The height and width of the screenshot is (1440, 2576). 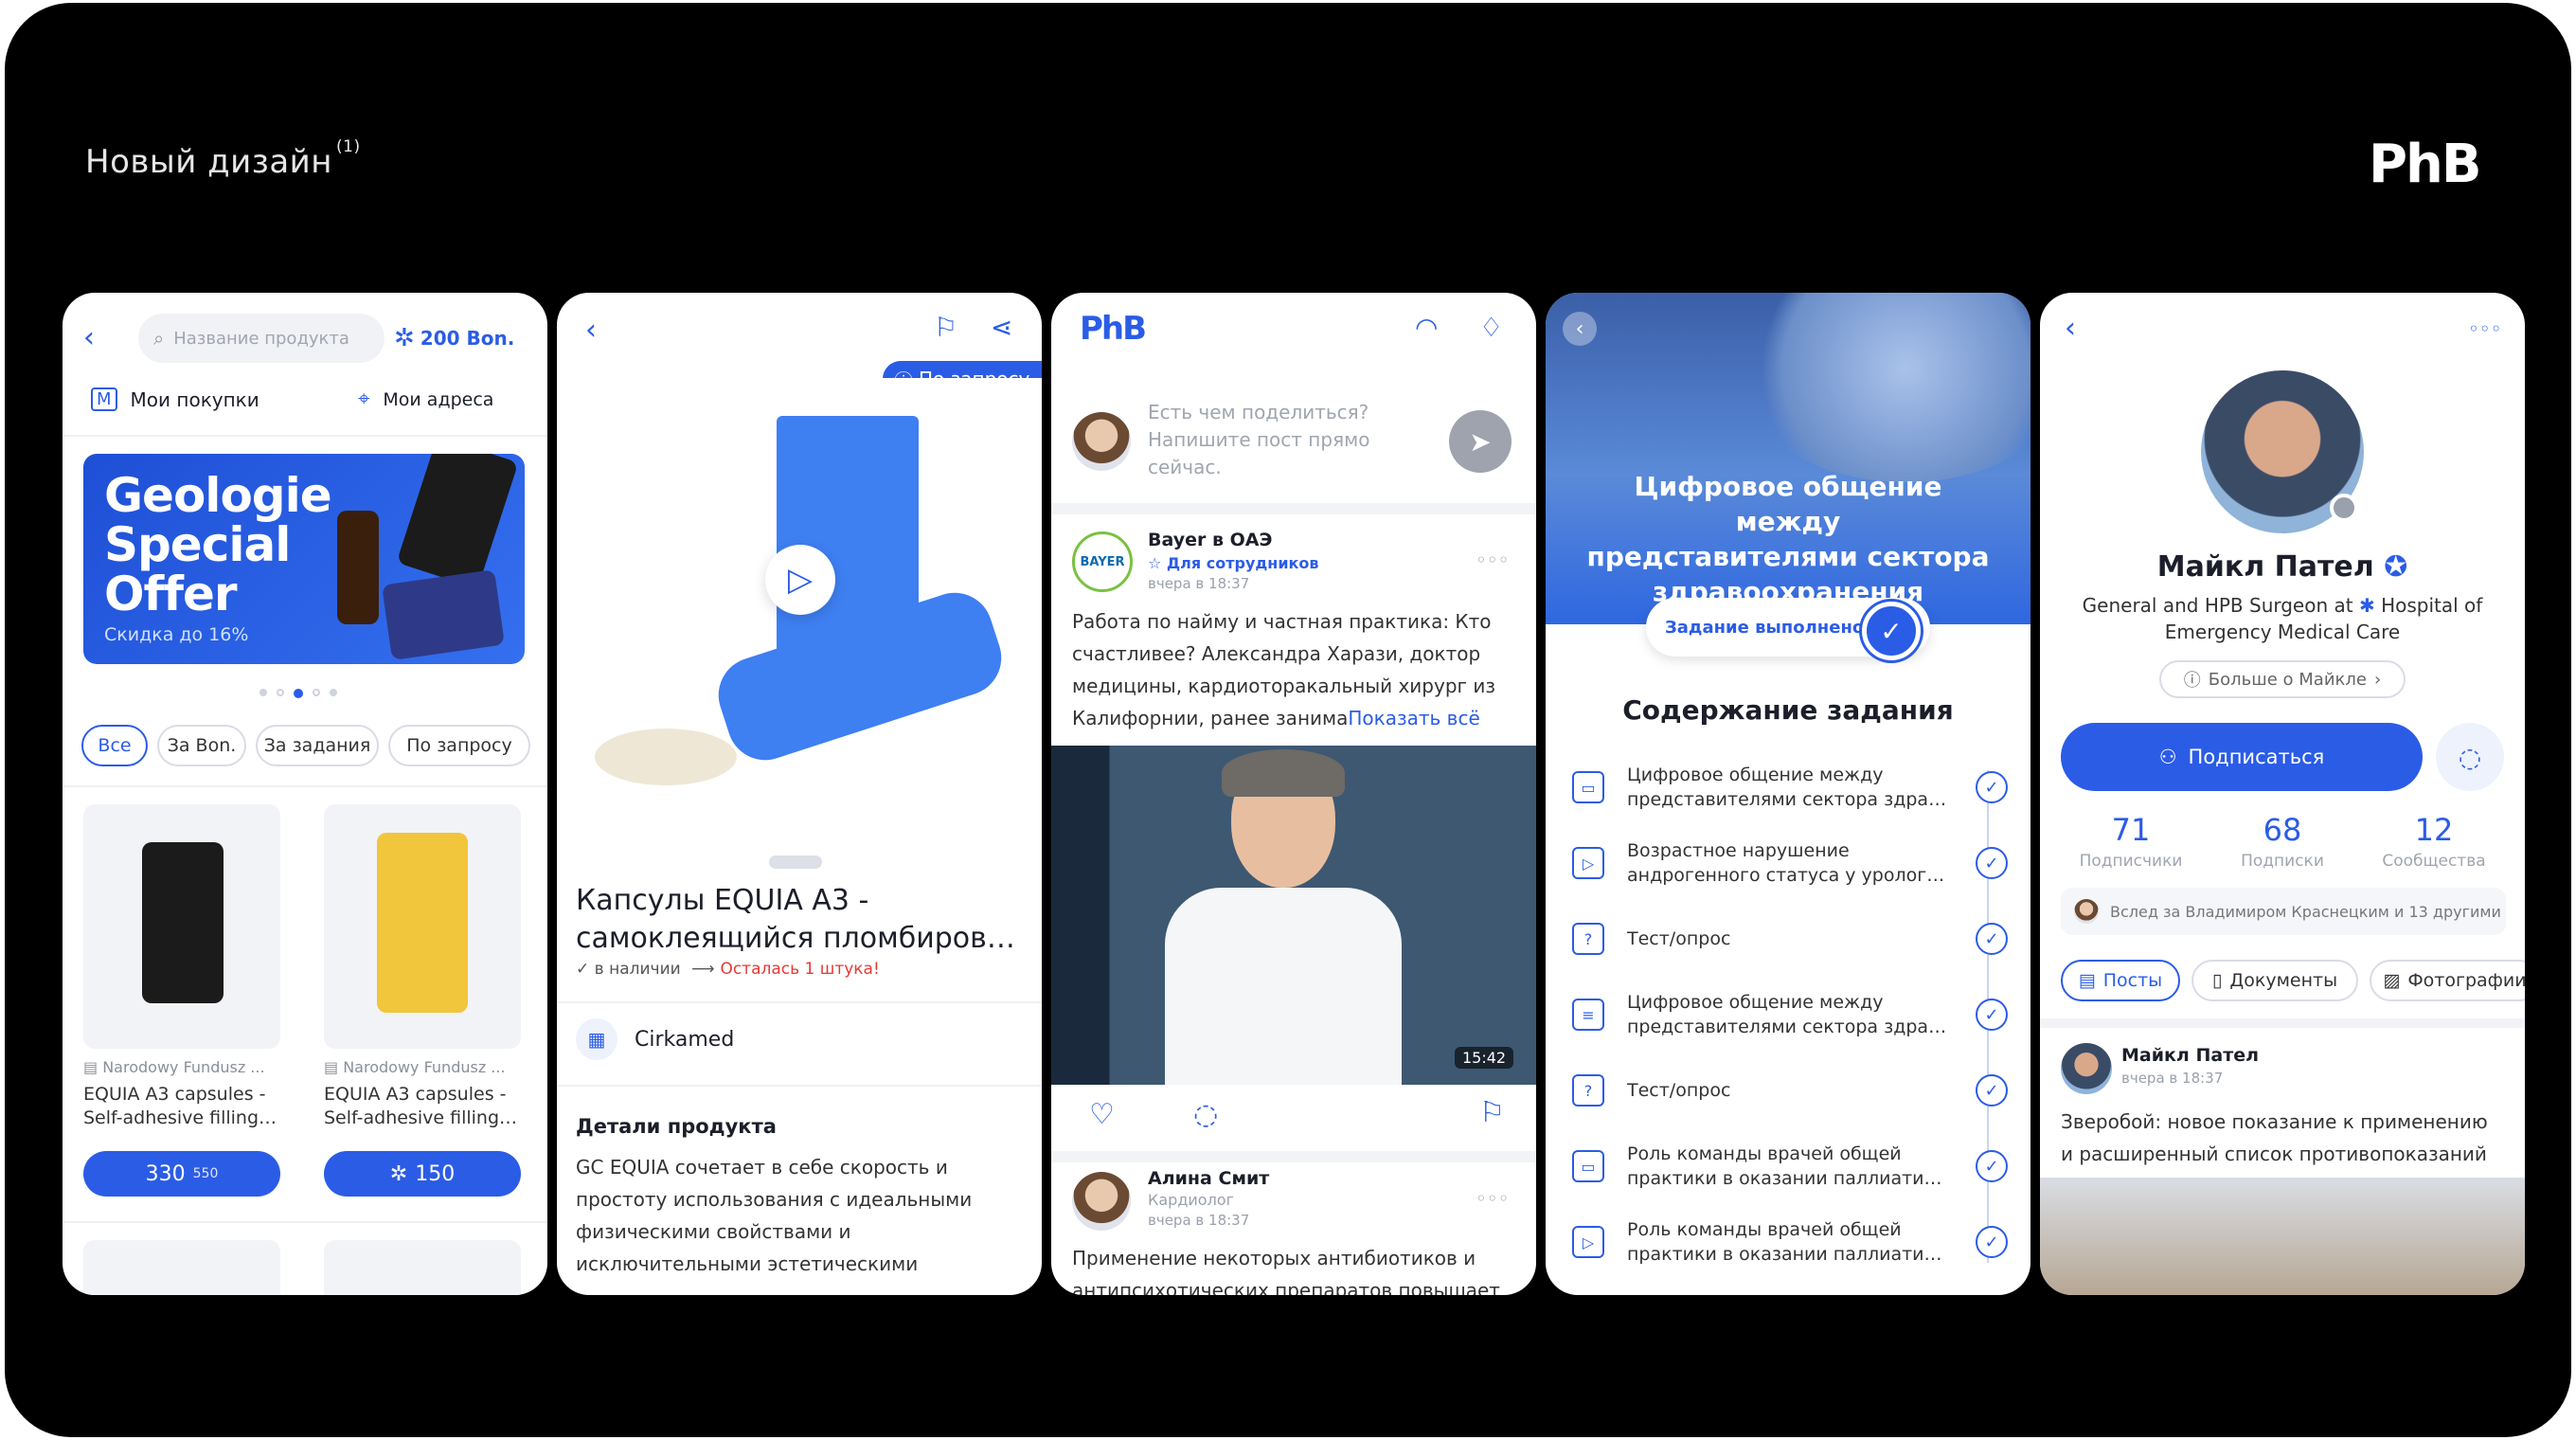 What do you see at coordinates (159, 338) in the screenshot?
I see `search-icon: ⌕` at bounding box center [159, 338].